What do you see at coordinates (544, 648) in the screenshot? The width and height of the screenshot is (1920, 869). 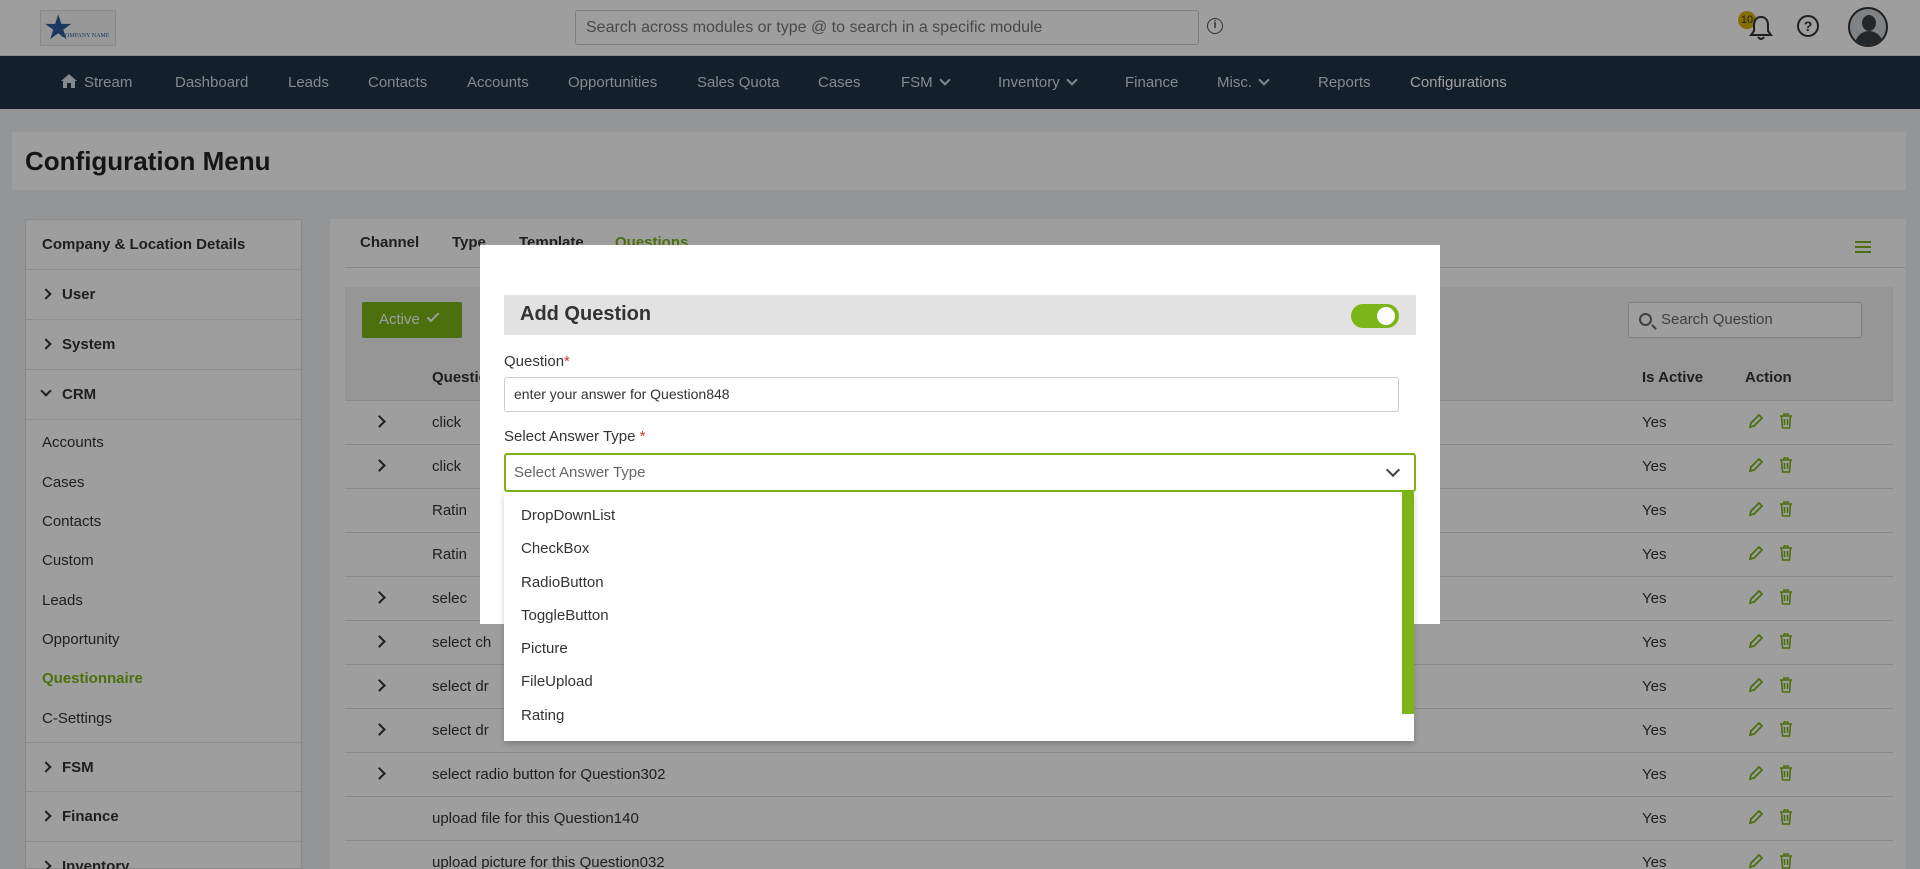 I see `option-picture: Picture` at bounding box center [544, 648].